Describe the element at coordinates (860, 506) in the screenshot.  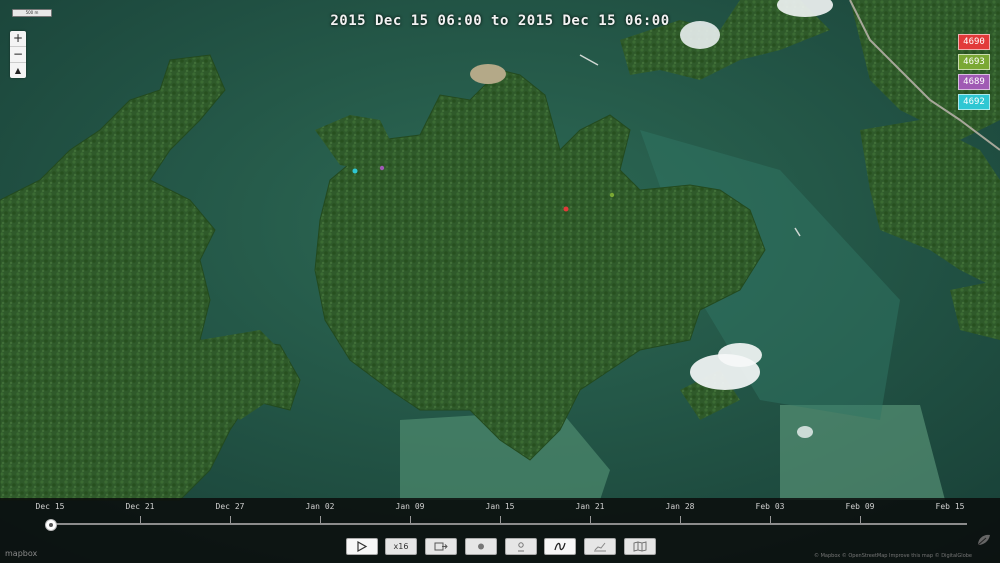
I see `timeline-tick-label: Feb 09` at that location.